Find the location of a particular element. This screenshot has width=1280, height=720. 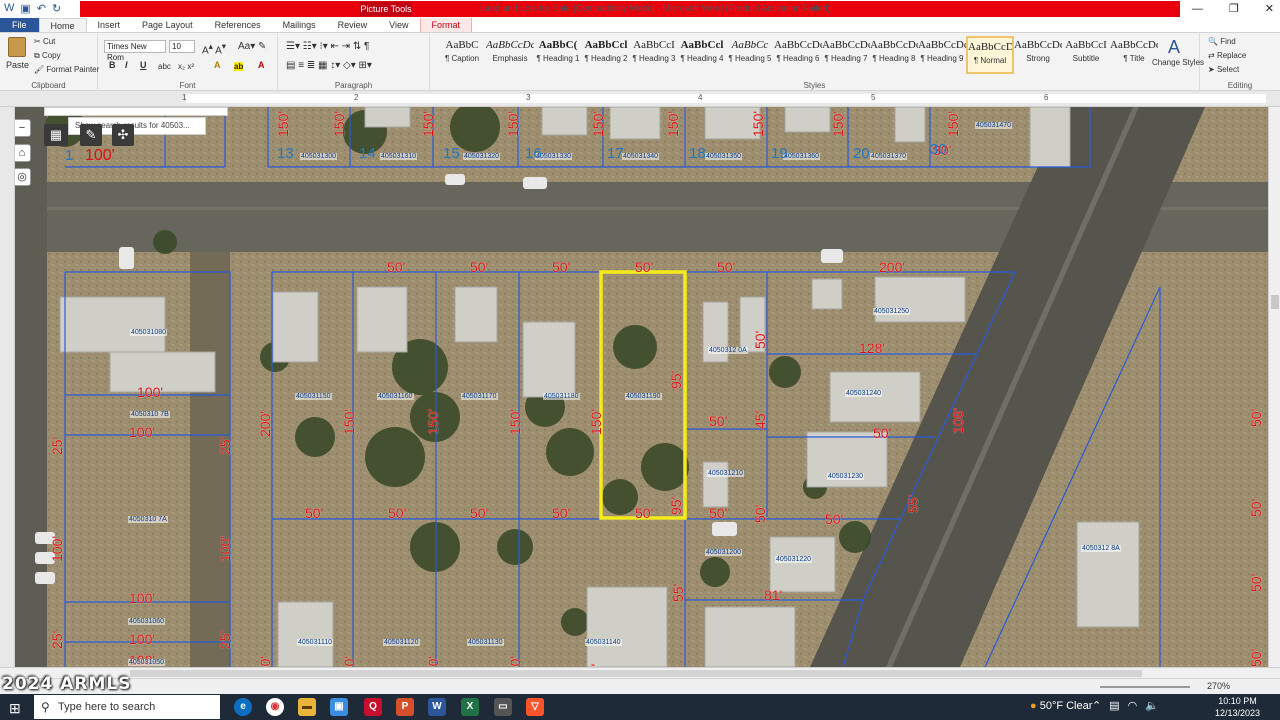

grow-font-icon: A▴ A▾ is located at coordinates (214, 48).